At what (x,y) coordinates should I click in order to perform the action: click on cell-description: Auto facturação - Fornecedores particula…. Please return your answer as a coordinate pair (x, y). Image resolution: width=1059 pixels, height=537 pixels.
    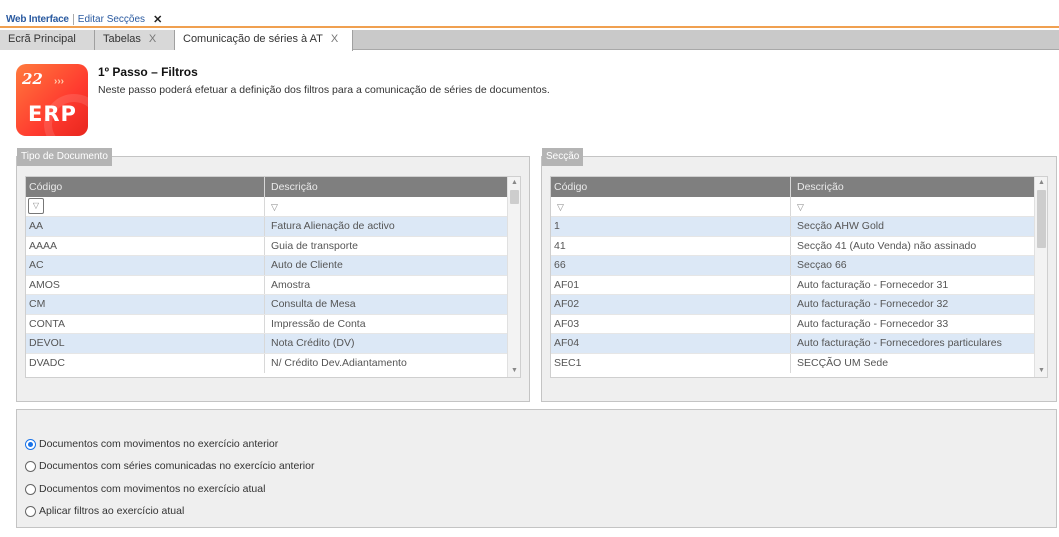
    Looking at the image, I should click on (899, 343).